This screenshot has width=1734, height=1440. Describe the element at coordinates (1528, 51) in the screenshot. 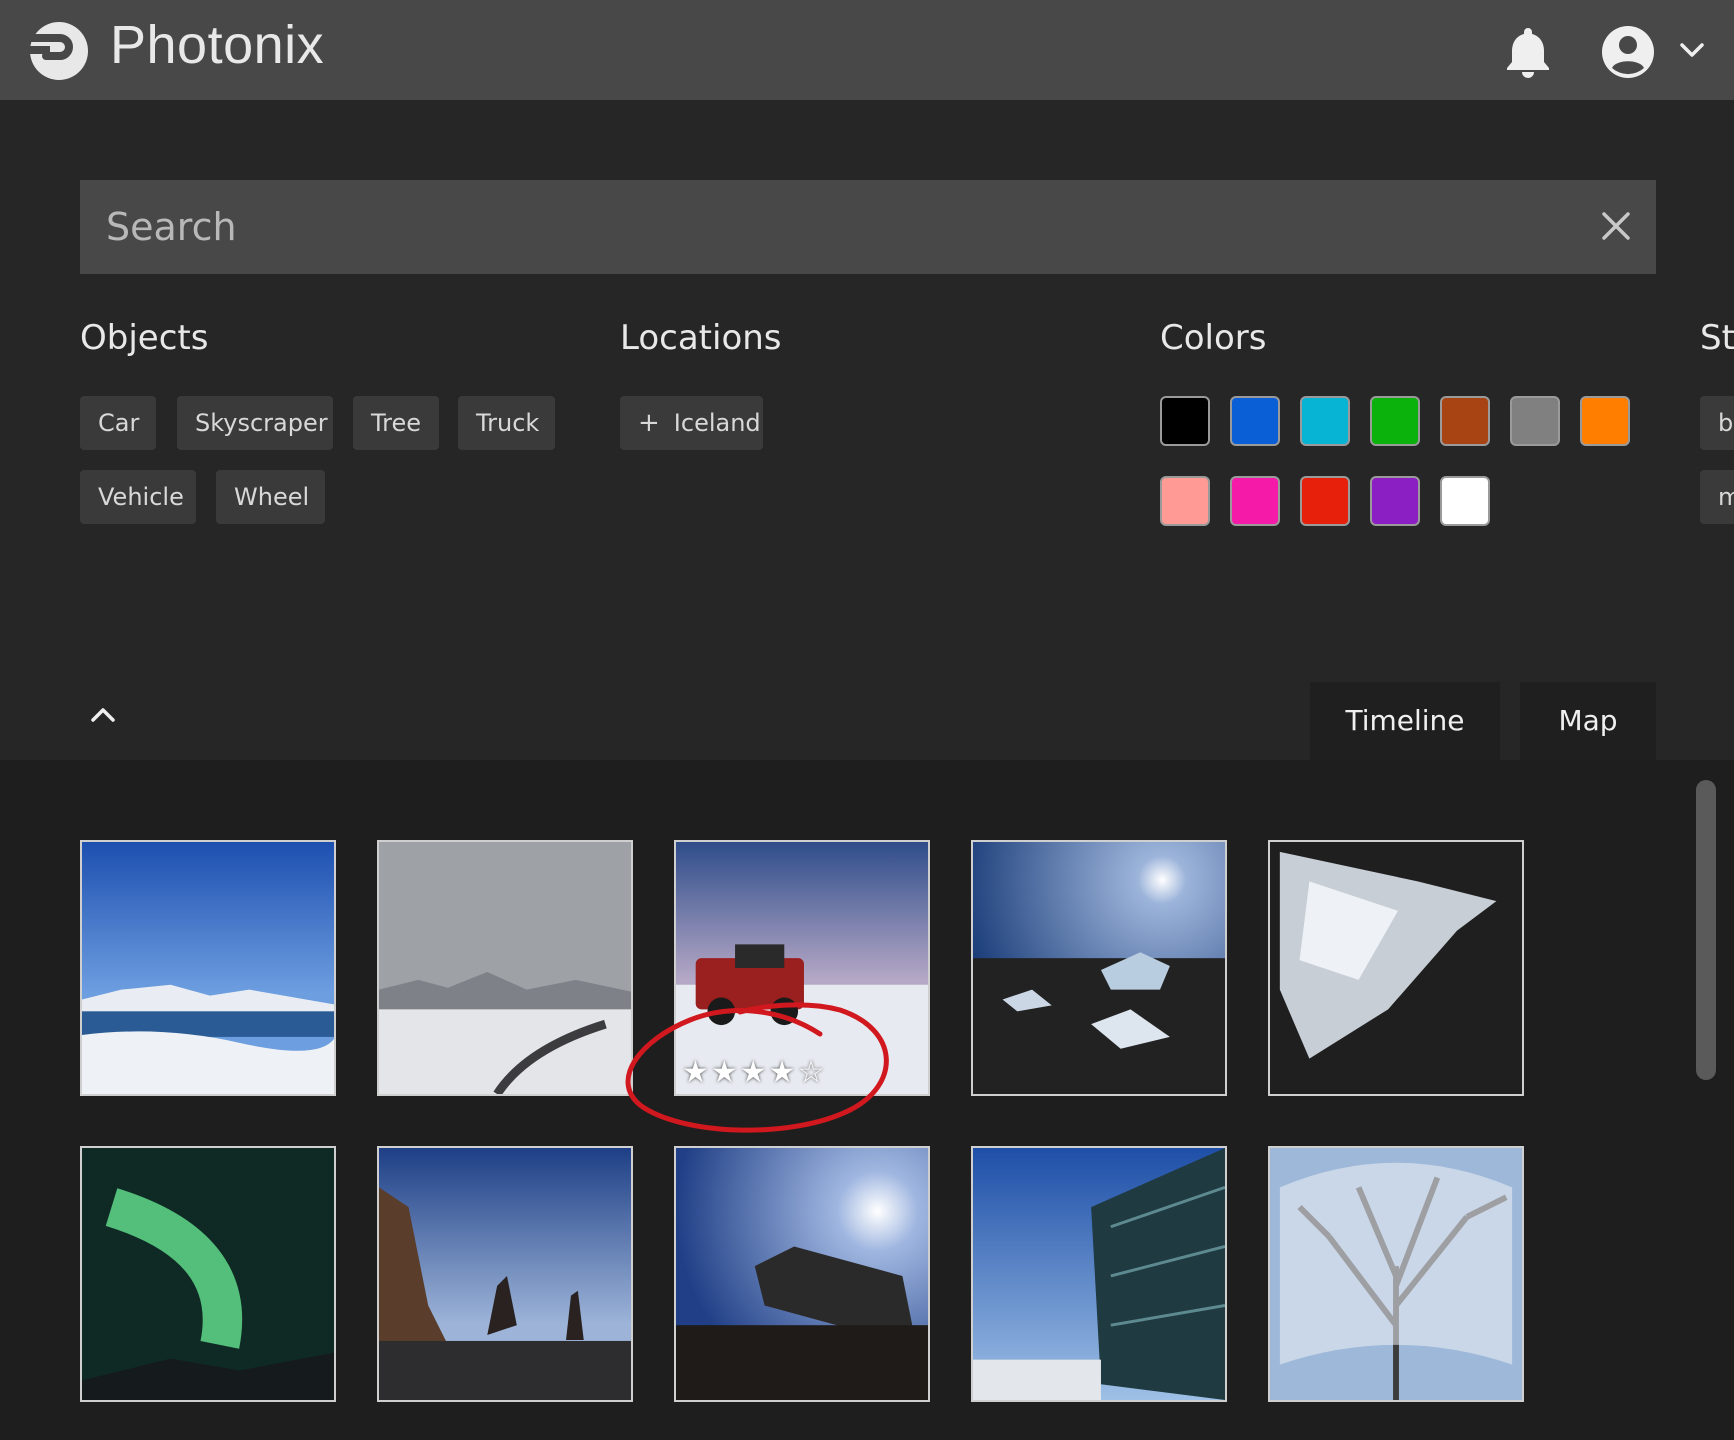

I see `bell-icon` at that location.